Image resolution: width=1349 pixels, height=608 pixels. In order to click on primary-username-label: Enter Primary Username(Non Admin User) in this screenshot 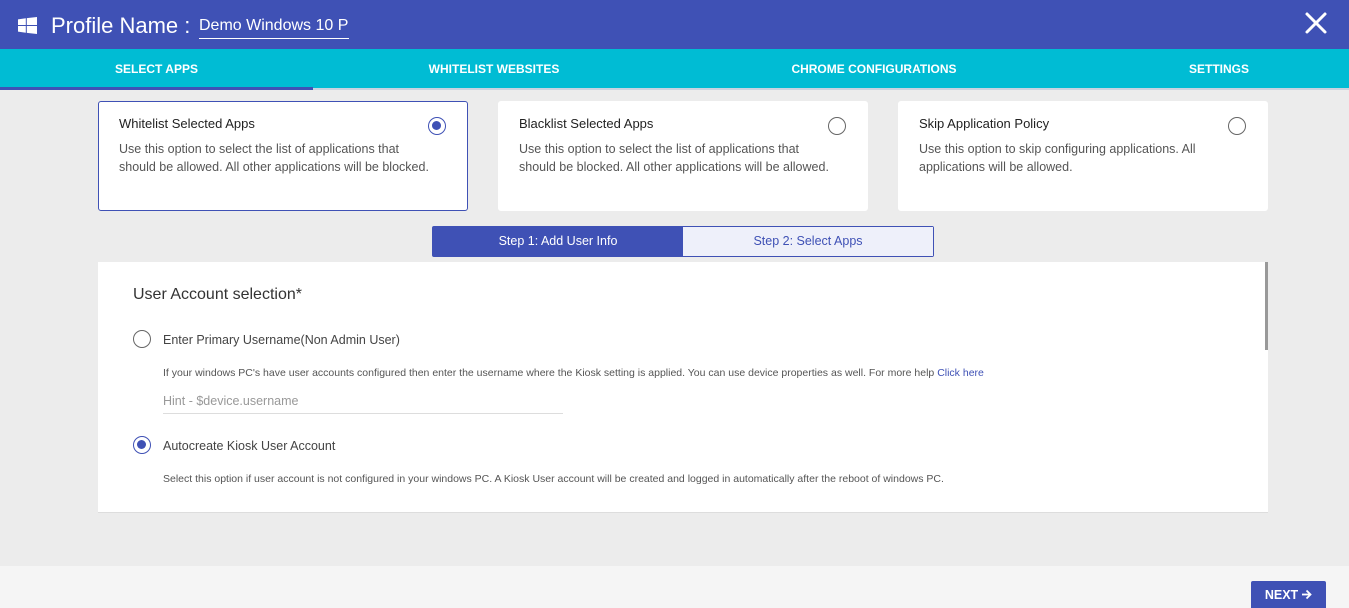, I will do `click(281, 340)`.